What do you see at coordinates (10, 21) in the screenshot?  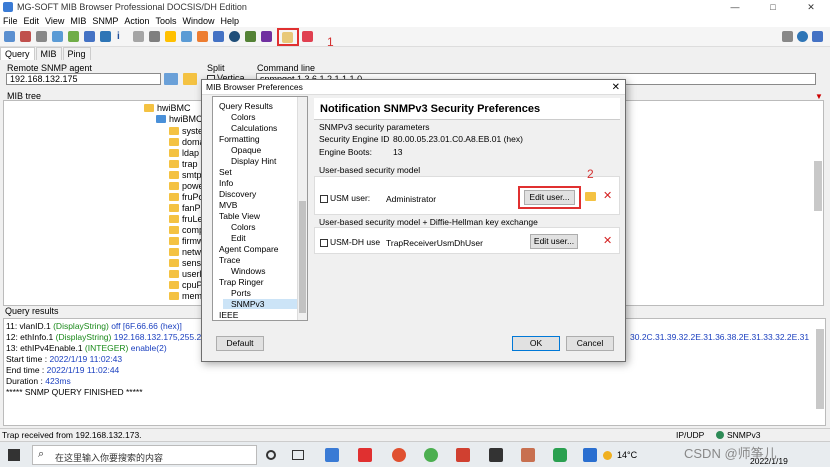 I see `menu-file: File` at bounding box center [10, 21].